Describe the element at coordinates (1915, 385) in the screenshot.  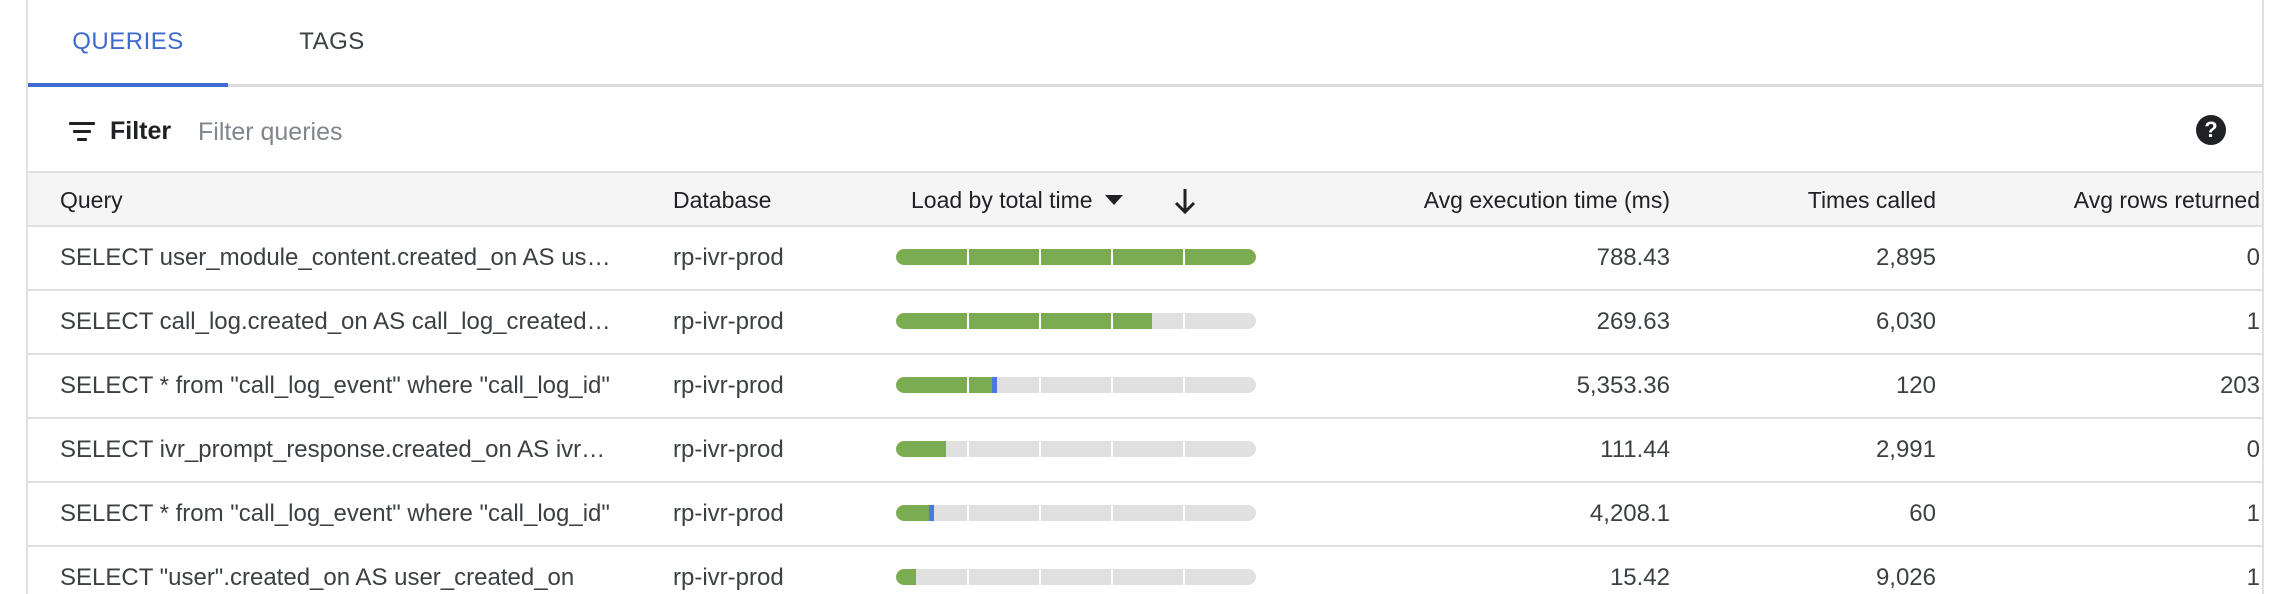
I see `times-called: 120` at that location.